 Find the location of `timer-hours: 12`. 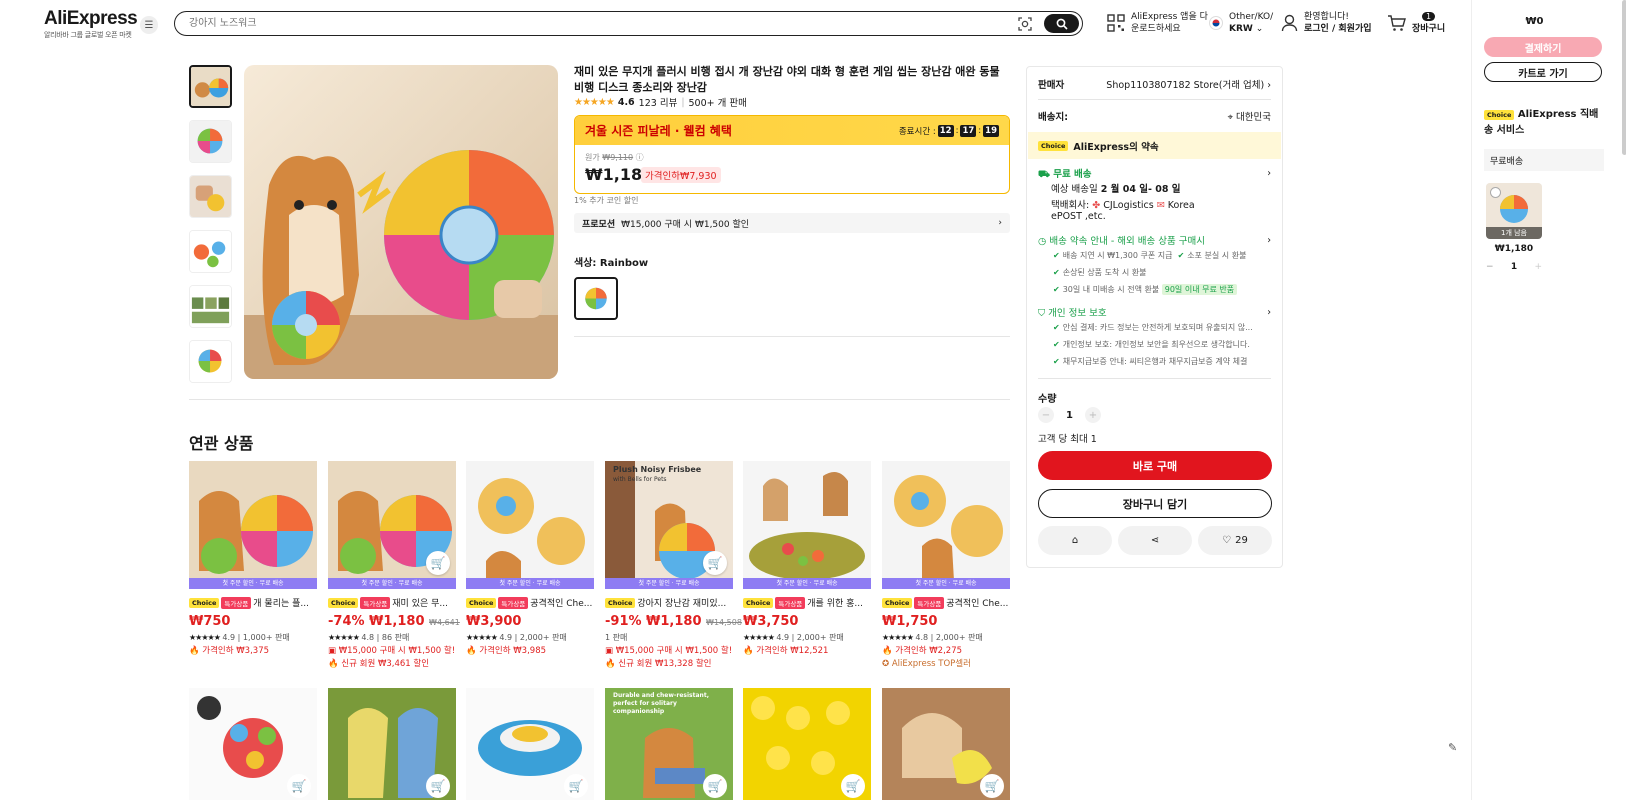

timer-hours: 12 is located at coordinates (945, 130).